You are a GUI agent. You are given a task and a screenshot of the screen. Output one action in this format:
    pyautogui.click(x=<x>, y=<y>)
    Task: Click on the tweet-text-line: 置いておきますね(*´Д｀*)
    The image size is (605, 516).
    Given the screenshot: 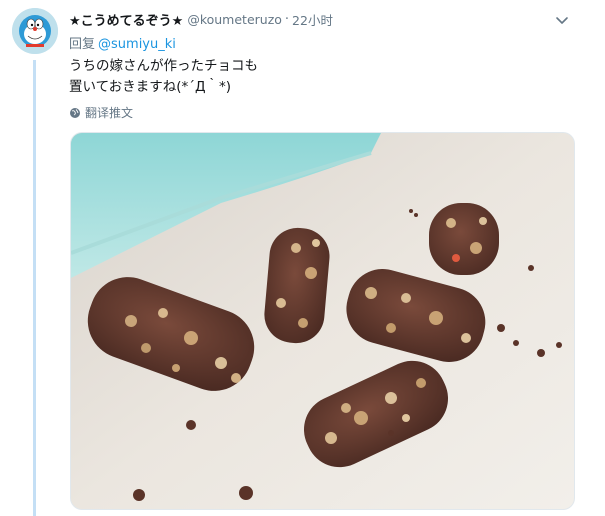 What is the action you would take?
    pyautogui.click(x=150, y=87)
    